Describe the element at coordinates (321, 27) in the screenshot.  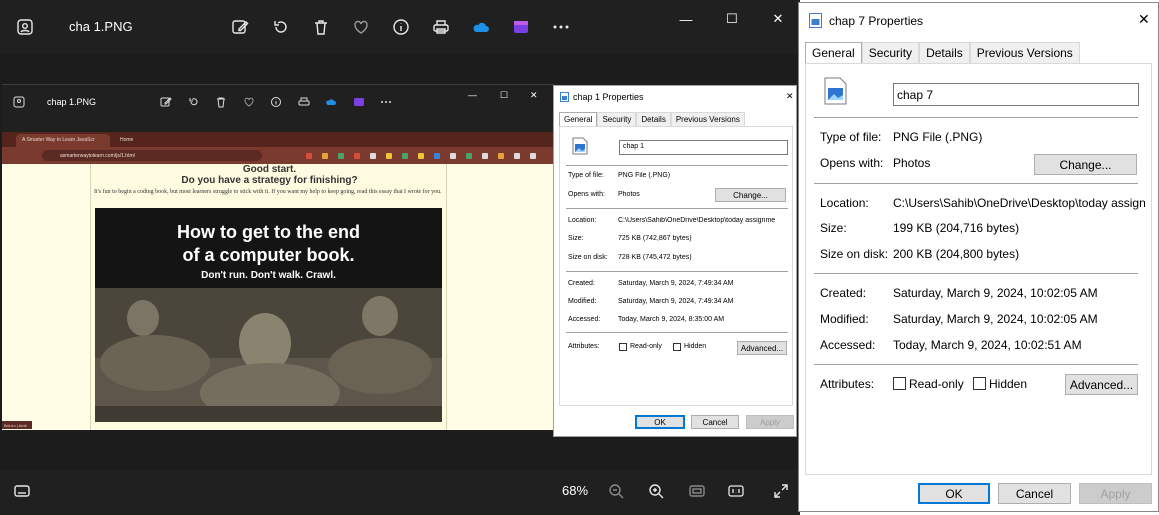
I see `delete-icon` at that location.